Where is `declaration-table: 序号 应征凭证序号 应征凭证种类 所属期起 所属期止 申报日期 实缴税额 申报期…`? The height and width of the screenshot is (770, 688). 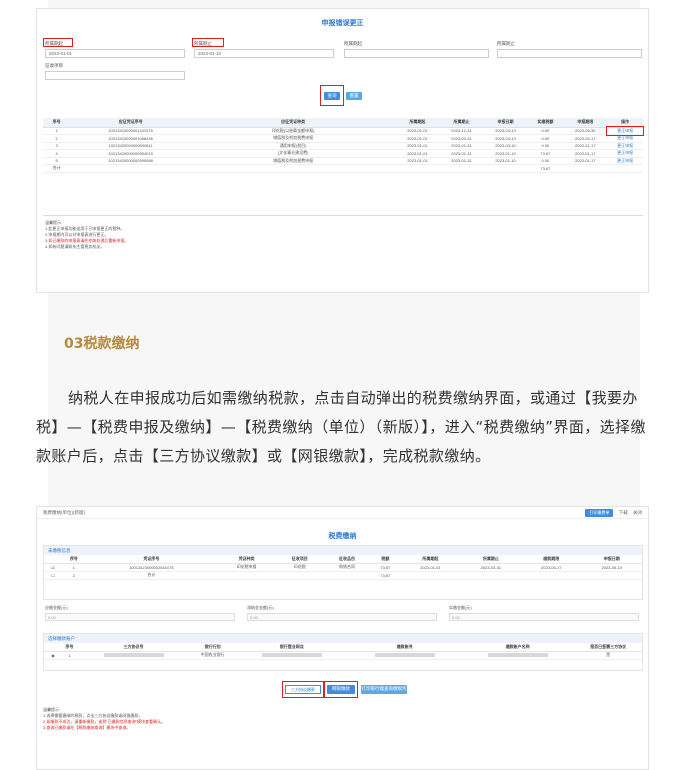 declaration-table: 序号 应征凭证序号 应征凭证种类 所属期起 所属期止 申报日期 实缴税额 申报期… is located at coordinates (343, 145).